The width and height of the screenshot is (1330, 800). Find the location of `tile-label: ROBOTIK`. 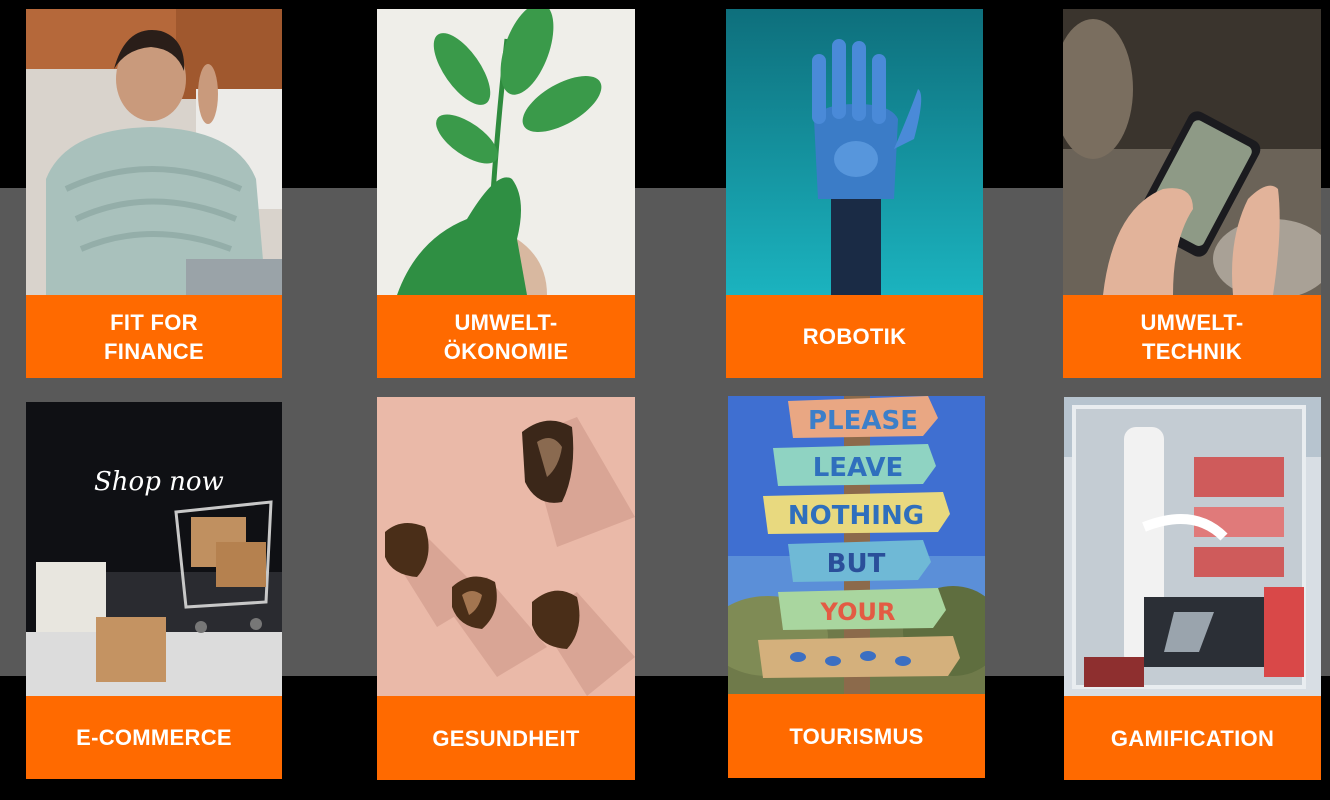

tile-label: ROBOTIK is located at coordinates (854, 336).